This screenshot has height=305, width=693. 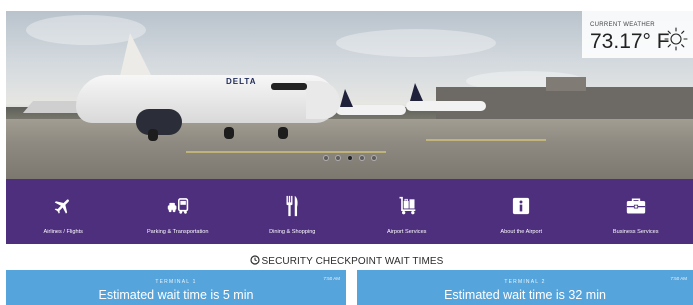 I want to click on terminal-name: TERMINAL 2, so click(x=525, y=282).